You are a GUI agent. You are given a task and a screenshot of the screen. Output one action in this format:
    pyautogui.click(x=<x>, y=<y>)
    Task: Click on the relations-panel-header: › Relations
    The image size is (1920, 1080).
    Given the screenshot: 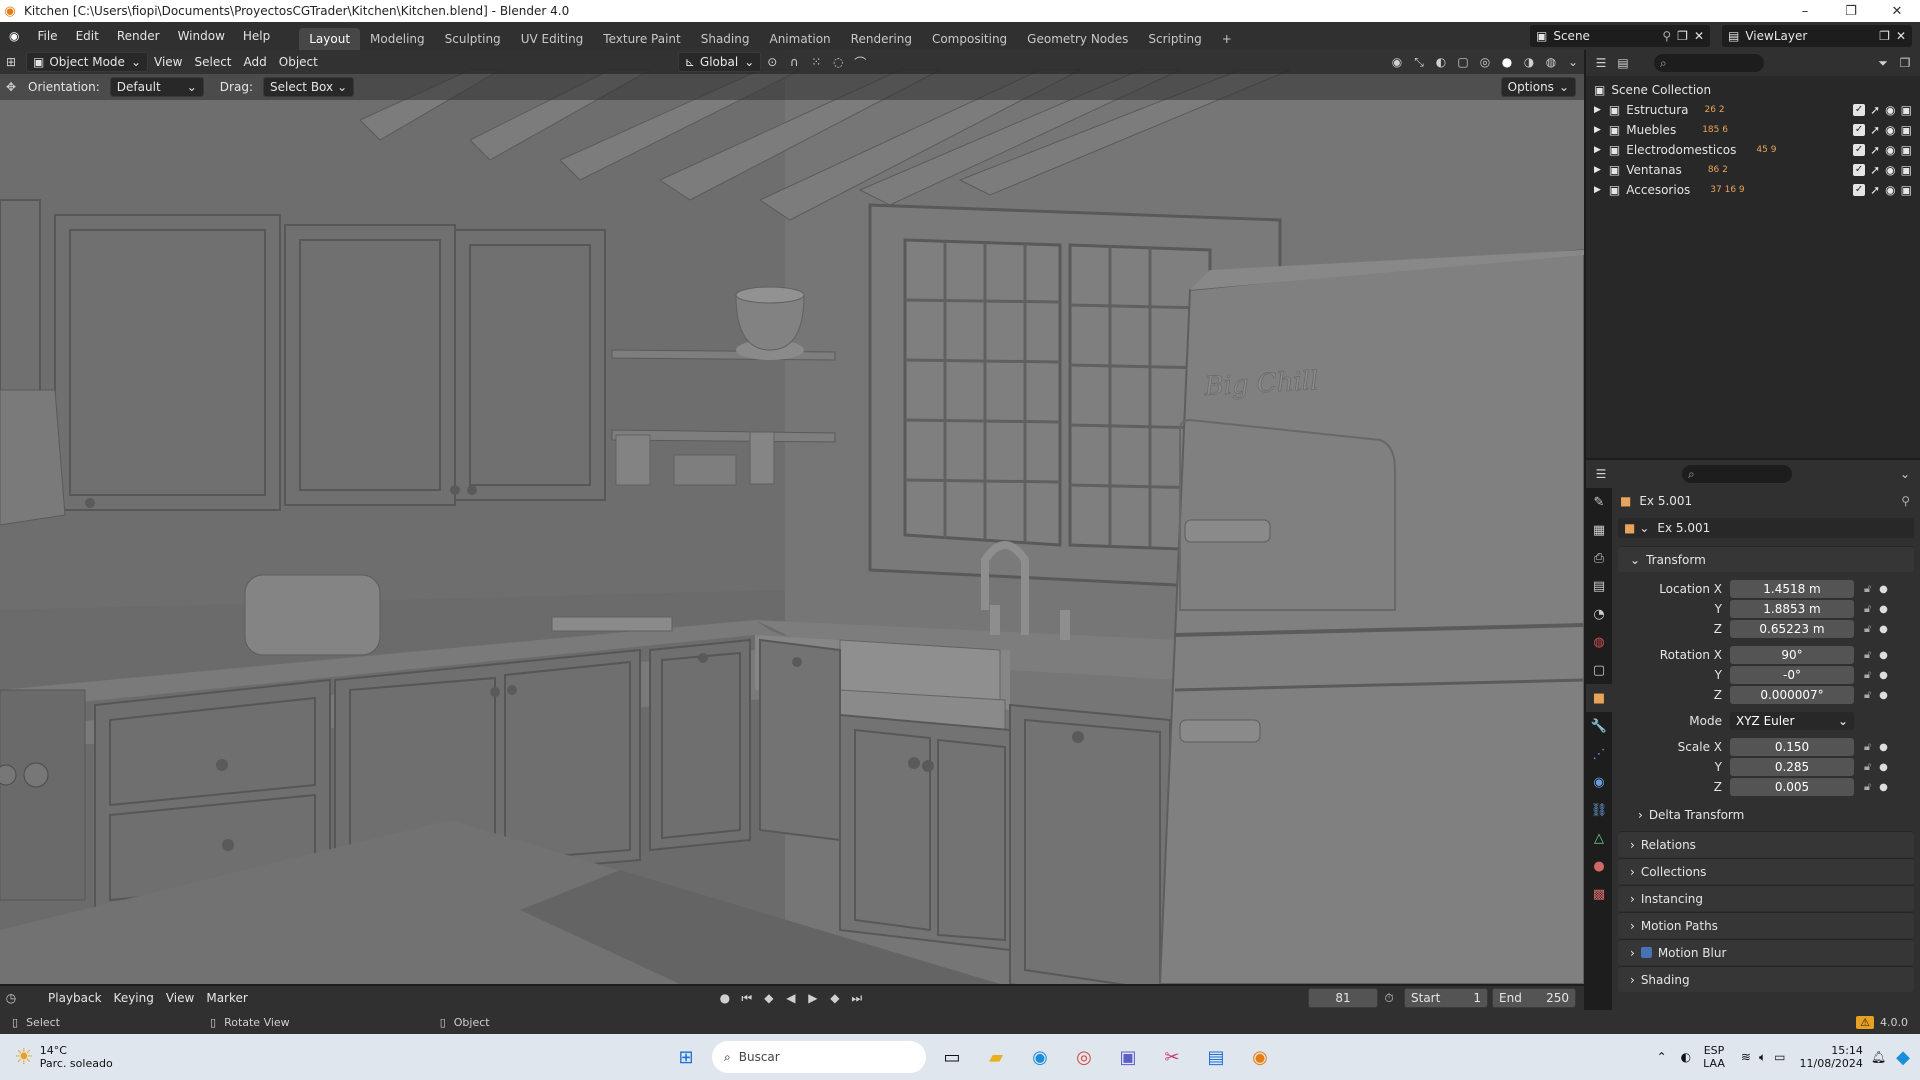 What is the action you would take?
    pyautogui.click(x=1766, y=844)
    